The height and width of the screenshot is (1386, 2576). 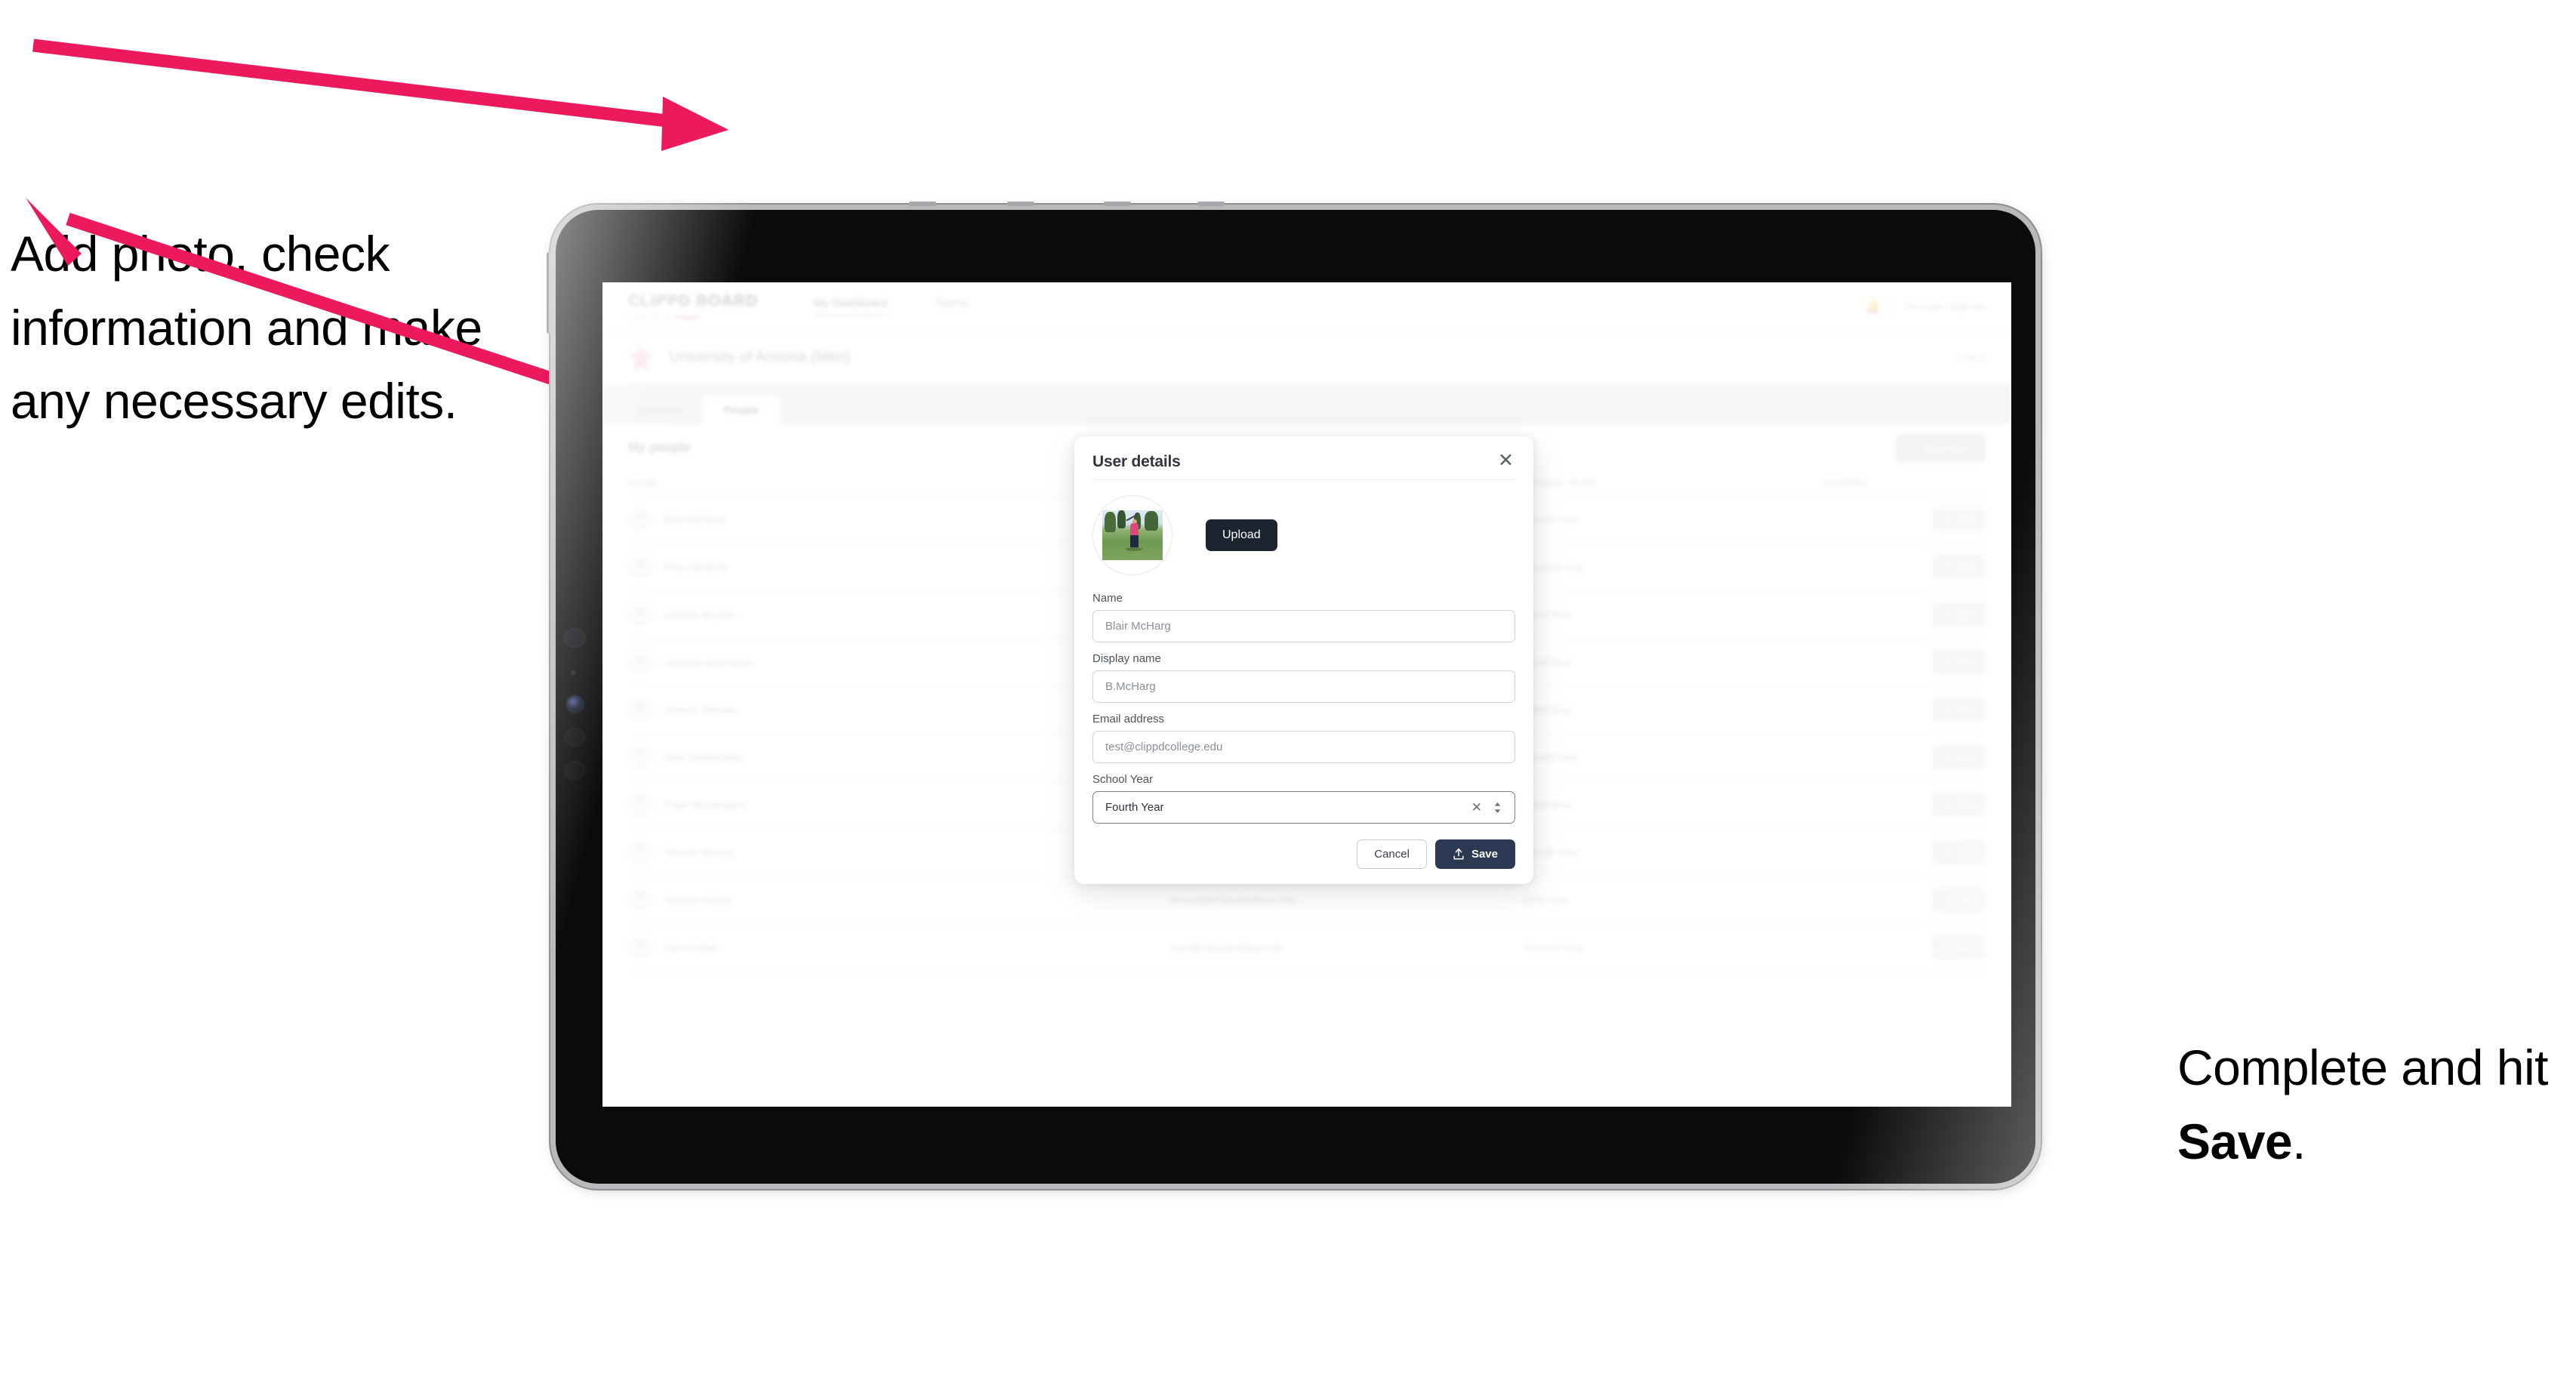 I want to click on avatar, so click(x=1132, y=535).